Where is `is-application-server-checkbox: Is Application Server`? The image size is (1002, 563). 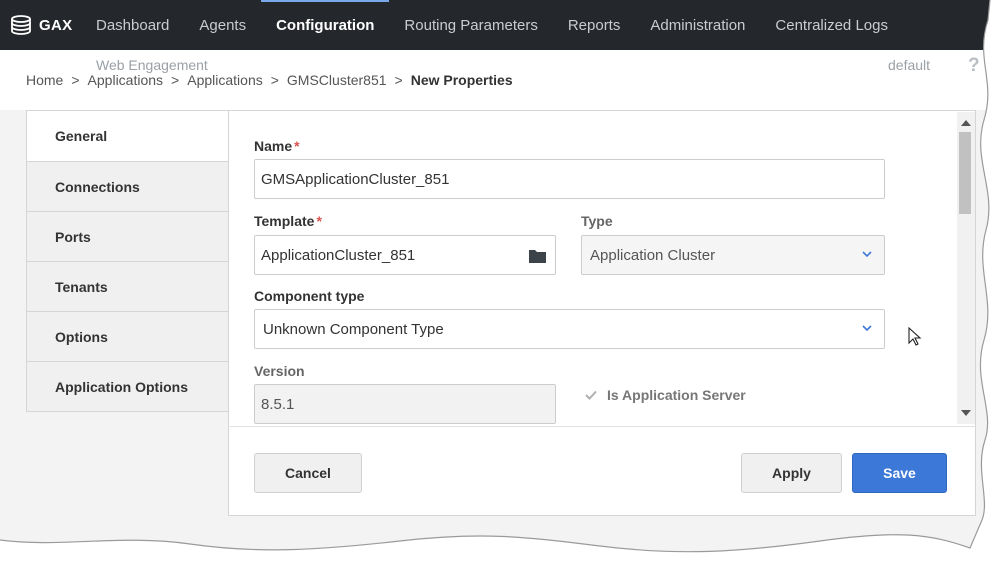
is-application-server-checkbox: Is Application Server is located at coordinates (664, 395).